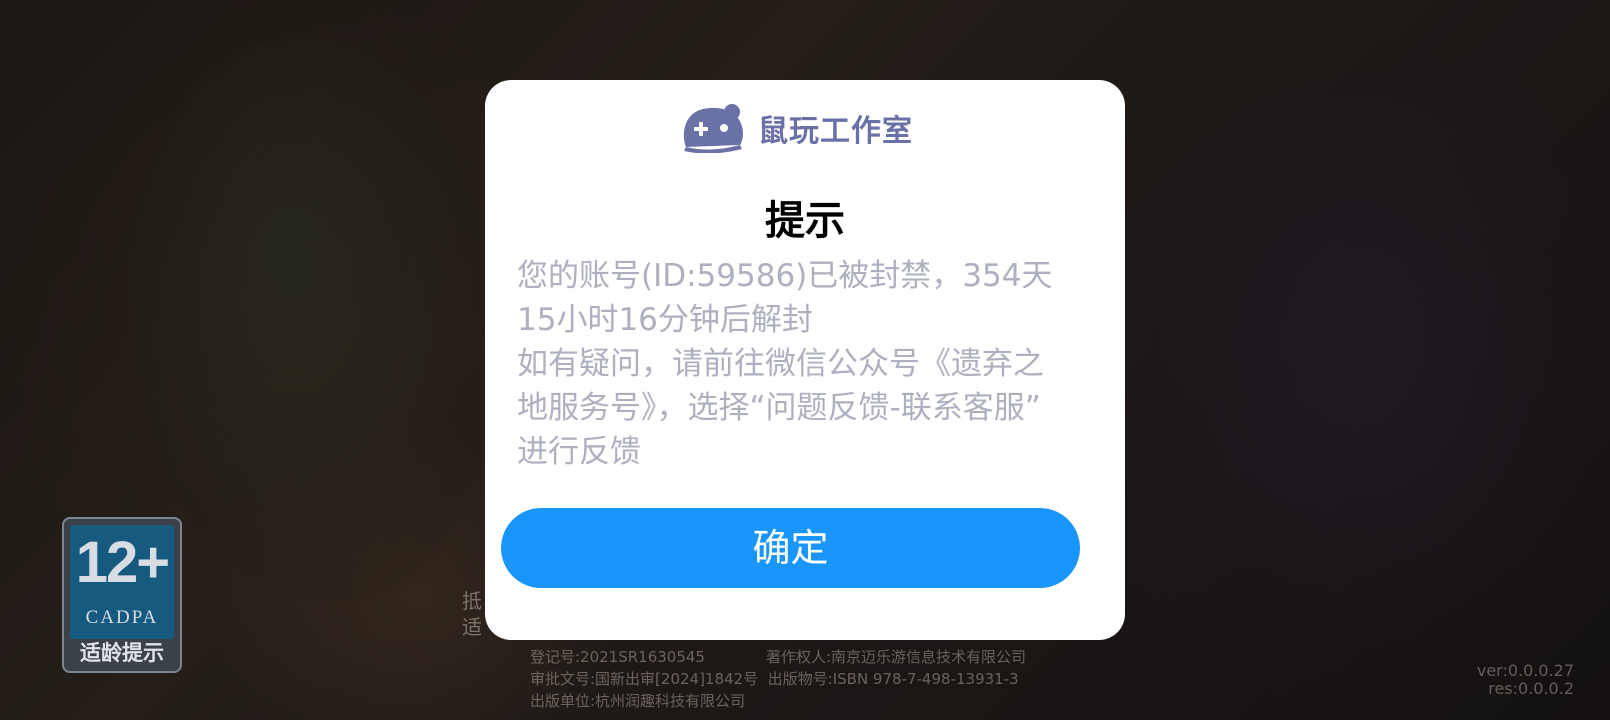 The height and width of the screenshot is (720, 1610). I want to click on message-line: 进行反馈, so click(579, 452).